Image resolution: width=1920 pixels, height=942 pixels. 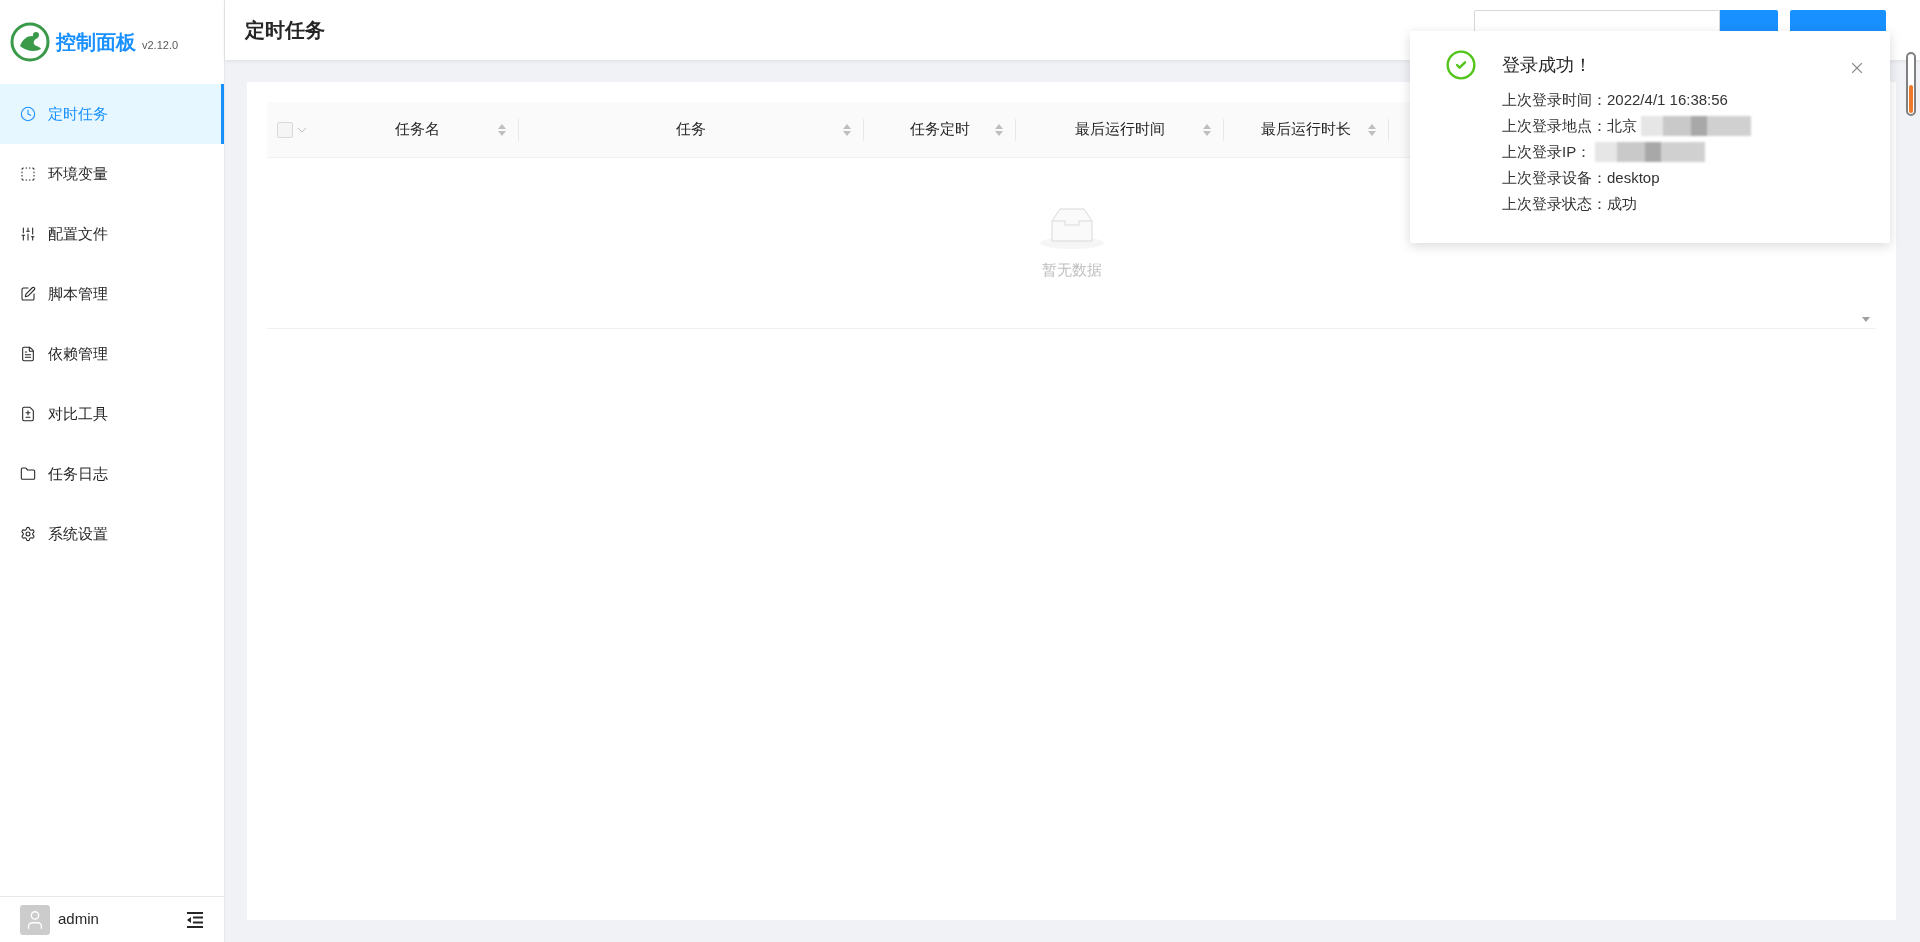 I want to click on column-header: 任务, so click(x=691, y=129).